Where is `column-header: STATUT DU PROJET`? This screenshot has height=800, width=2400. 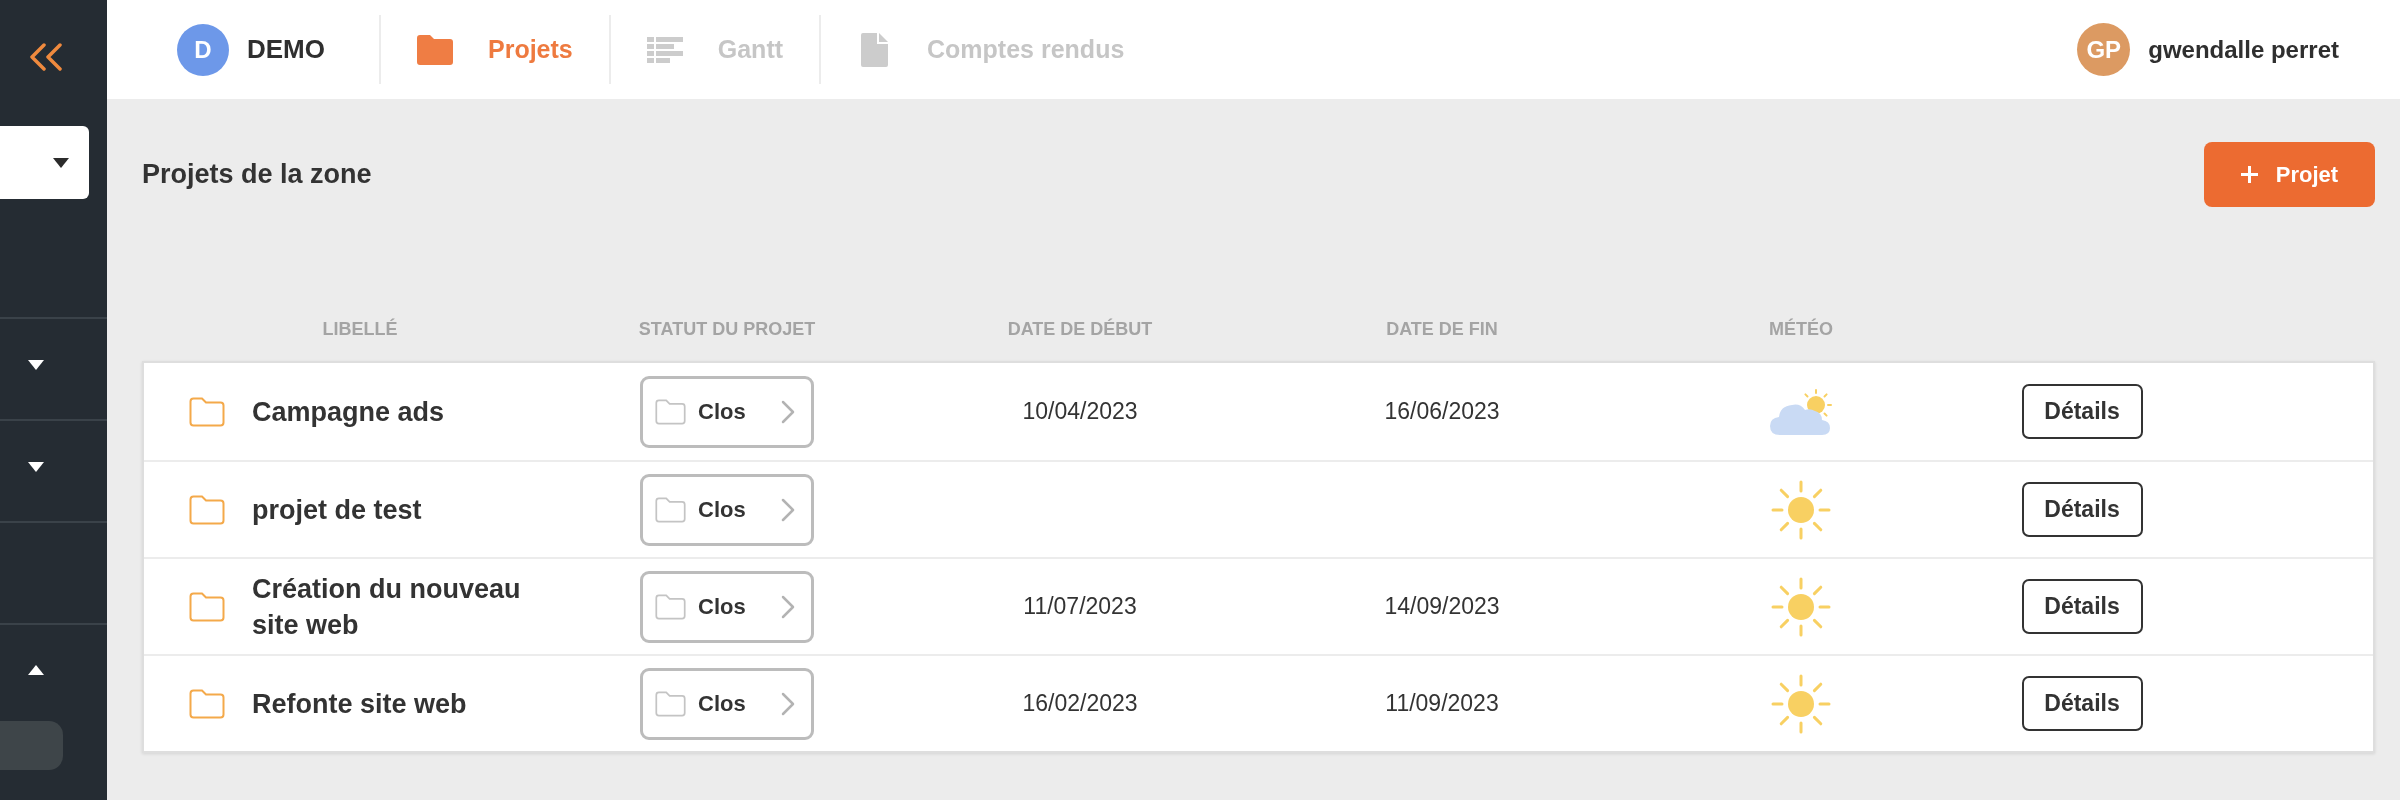
column-header: STATUT DU PROJET is located at coordinates (727, 329).